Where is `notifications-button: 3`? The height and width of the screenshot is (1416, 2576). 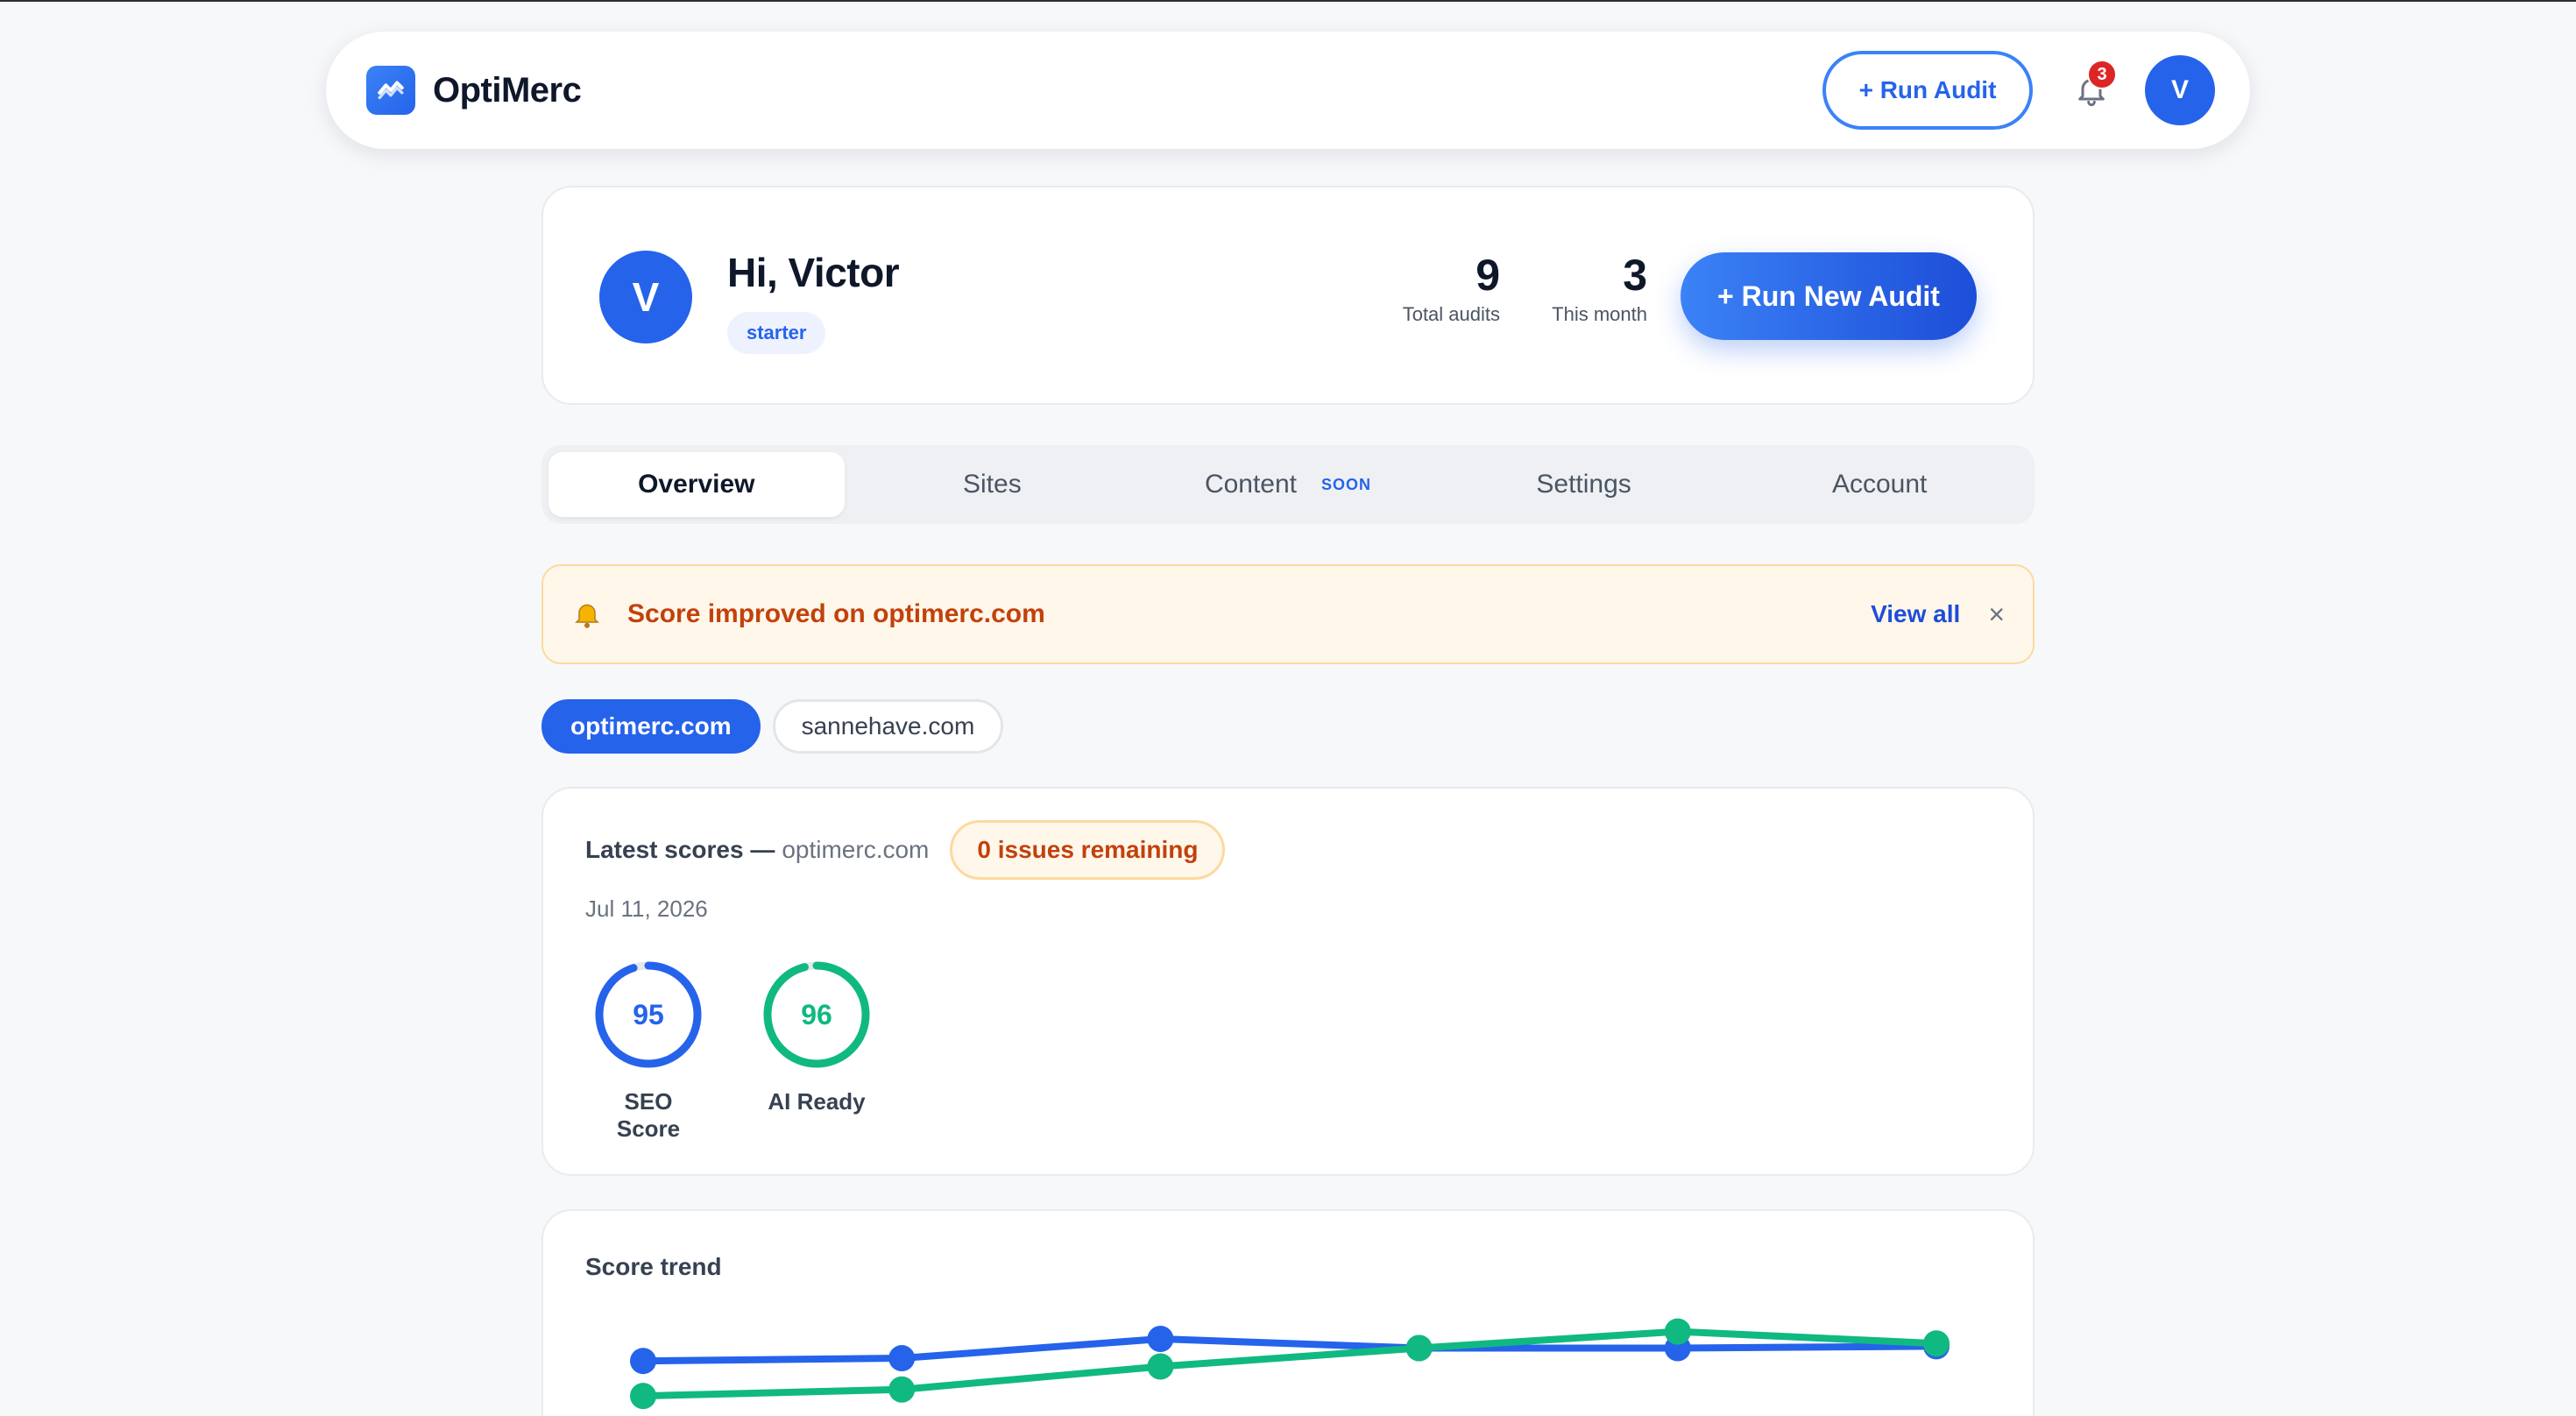
notifications-button: 3 is located at coordinates (2092, 87).